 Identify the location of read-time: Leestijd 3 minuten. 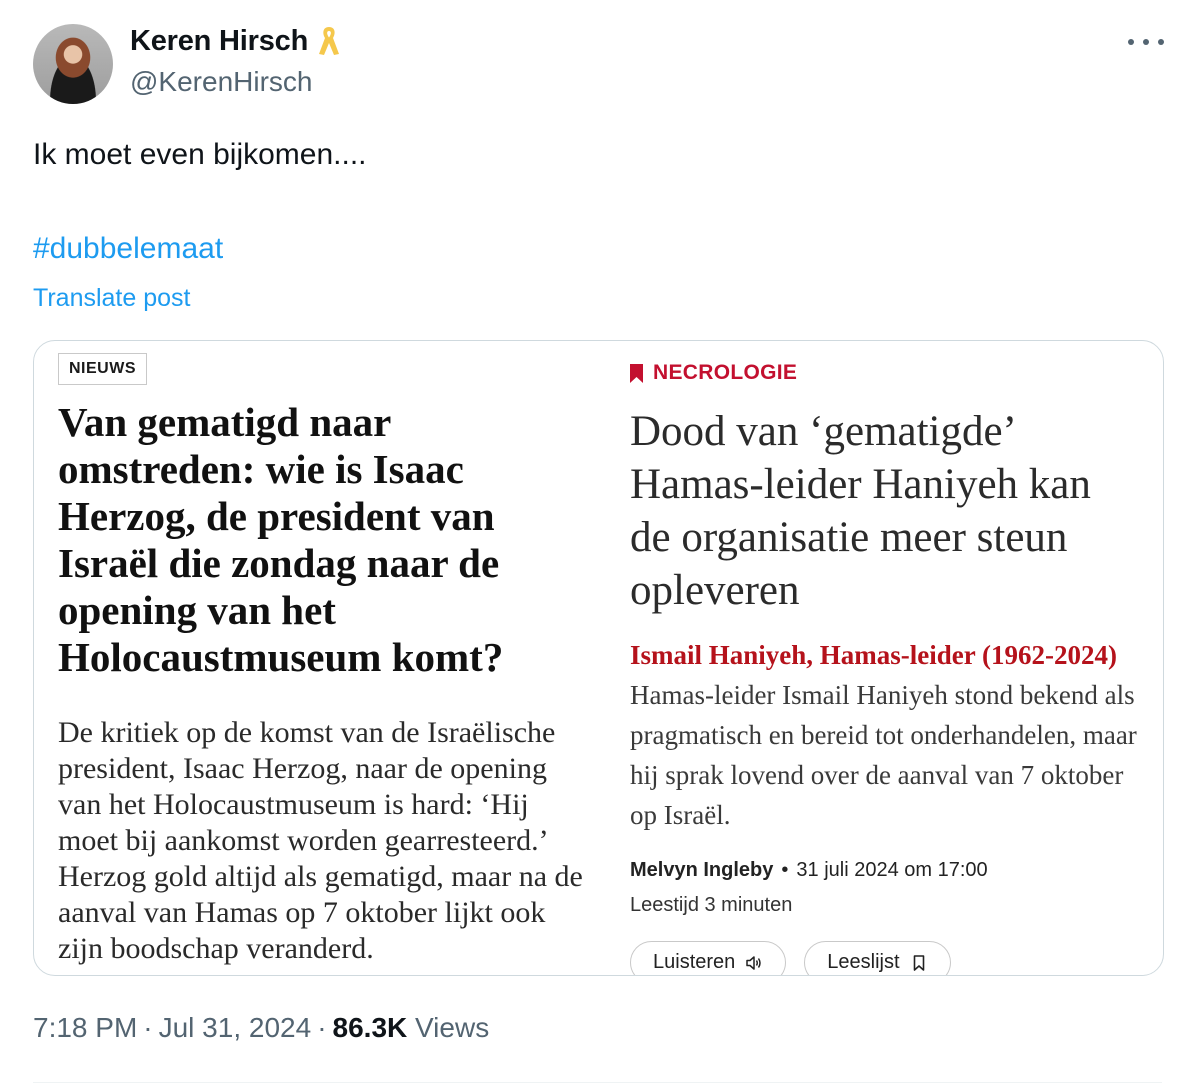
(711, 905).